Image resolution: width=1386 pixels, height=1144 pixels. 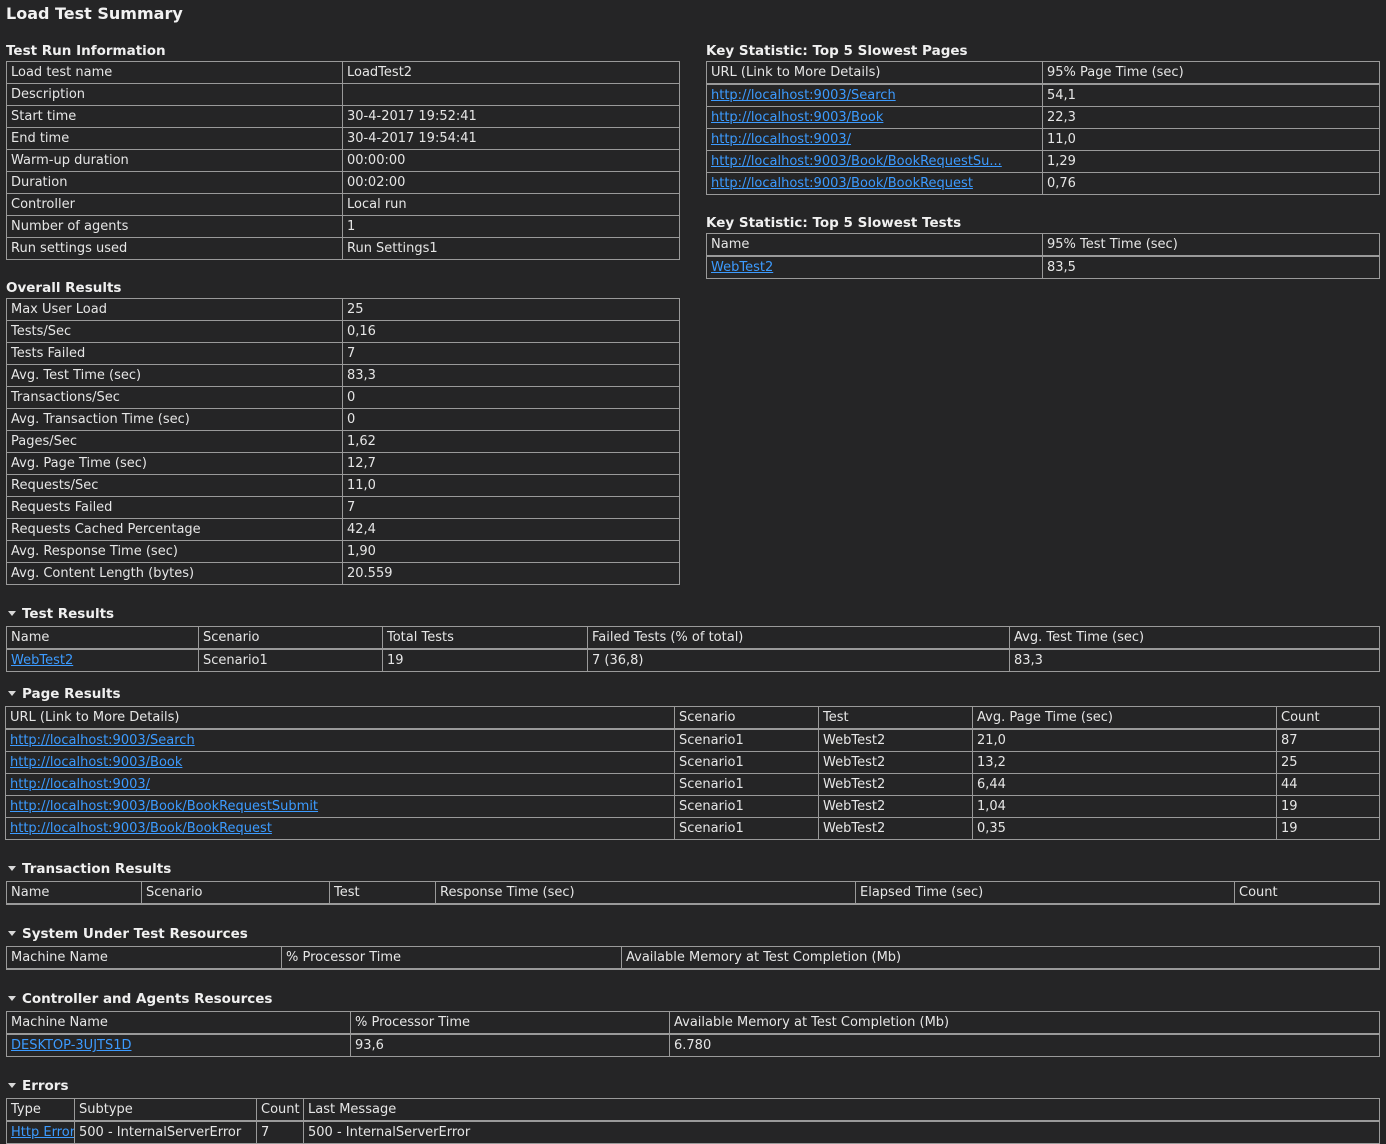 I want to click on sut-resources-header: System Under Test Resources, so click(x=127, y=934).